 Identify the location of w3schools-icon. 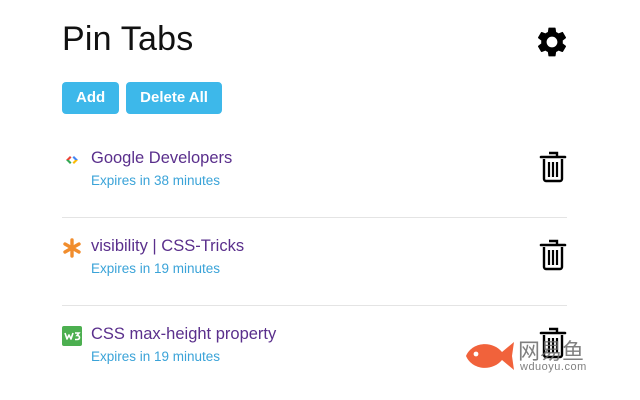
(72, 336).